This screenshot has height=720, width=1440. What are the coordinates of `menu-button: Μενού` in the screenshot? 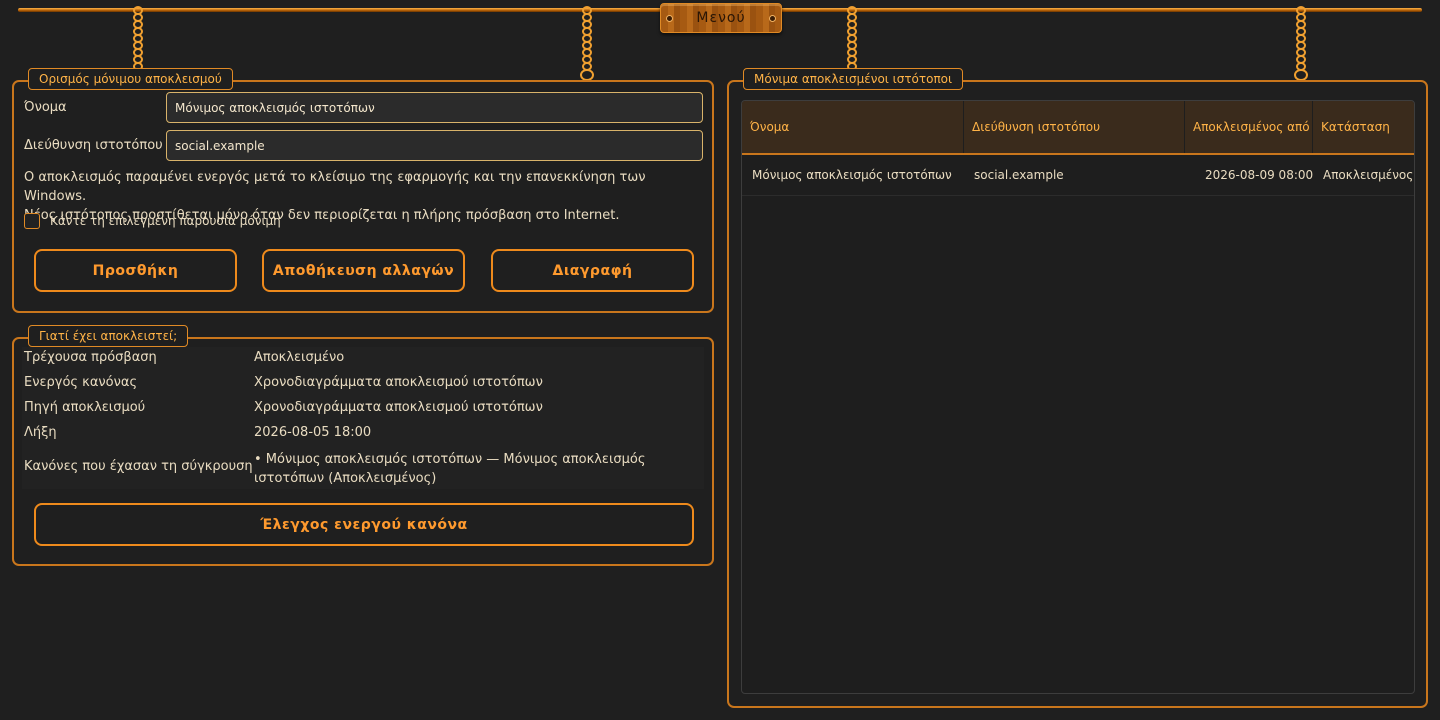 It's located at (721, 18).